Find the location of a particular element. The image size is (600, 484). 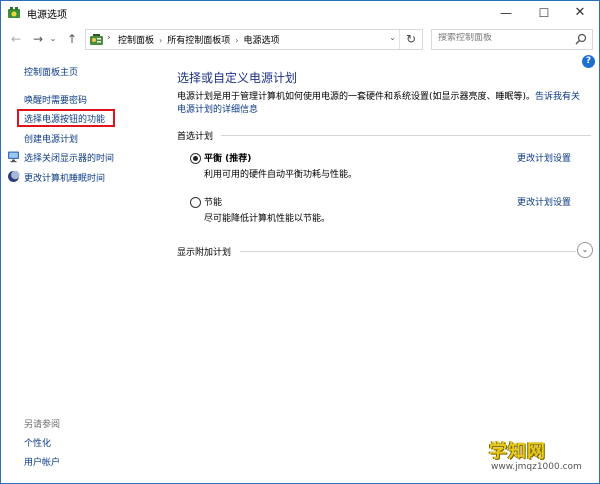

power-saver-plan-description: 尽可能降低计算机性能以节能。 is located at coordinates (267, 219).